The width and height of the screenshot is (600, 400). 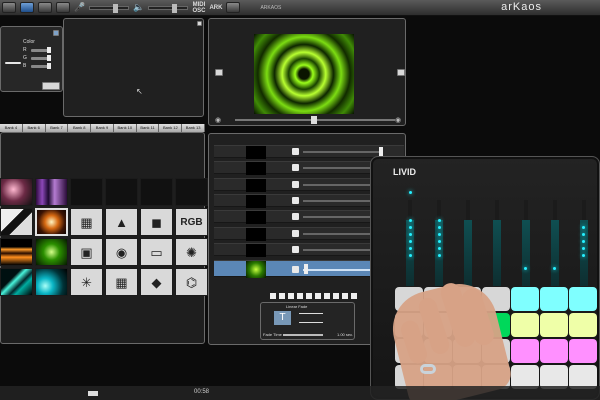 I want to click on value-bar, so click(x=13, y=63).